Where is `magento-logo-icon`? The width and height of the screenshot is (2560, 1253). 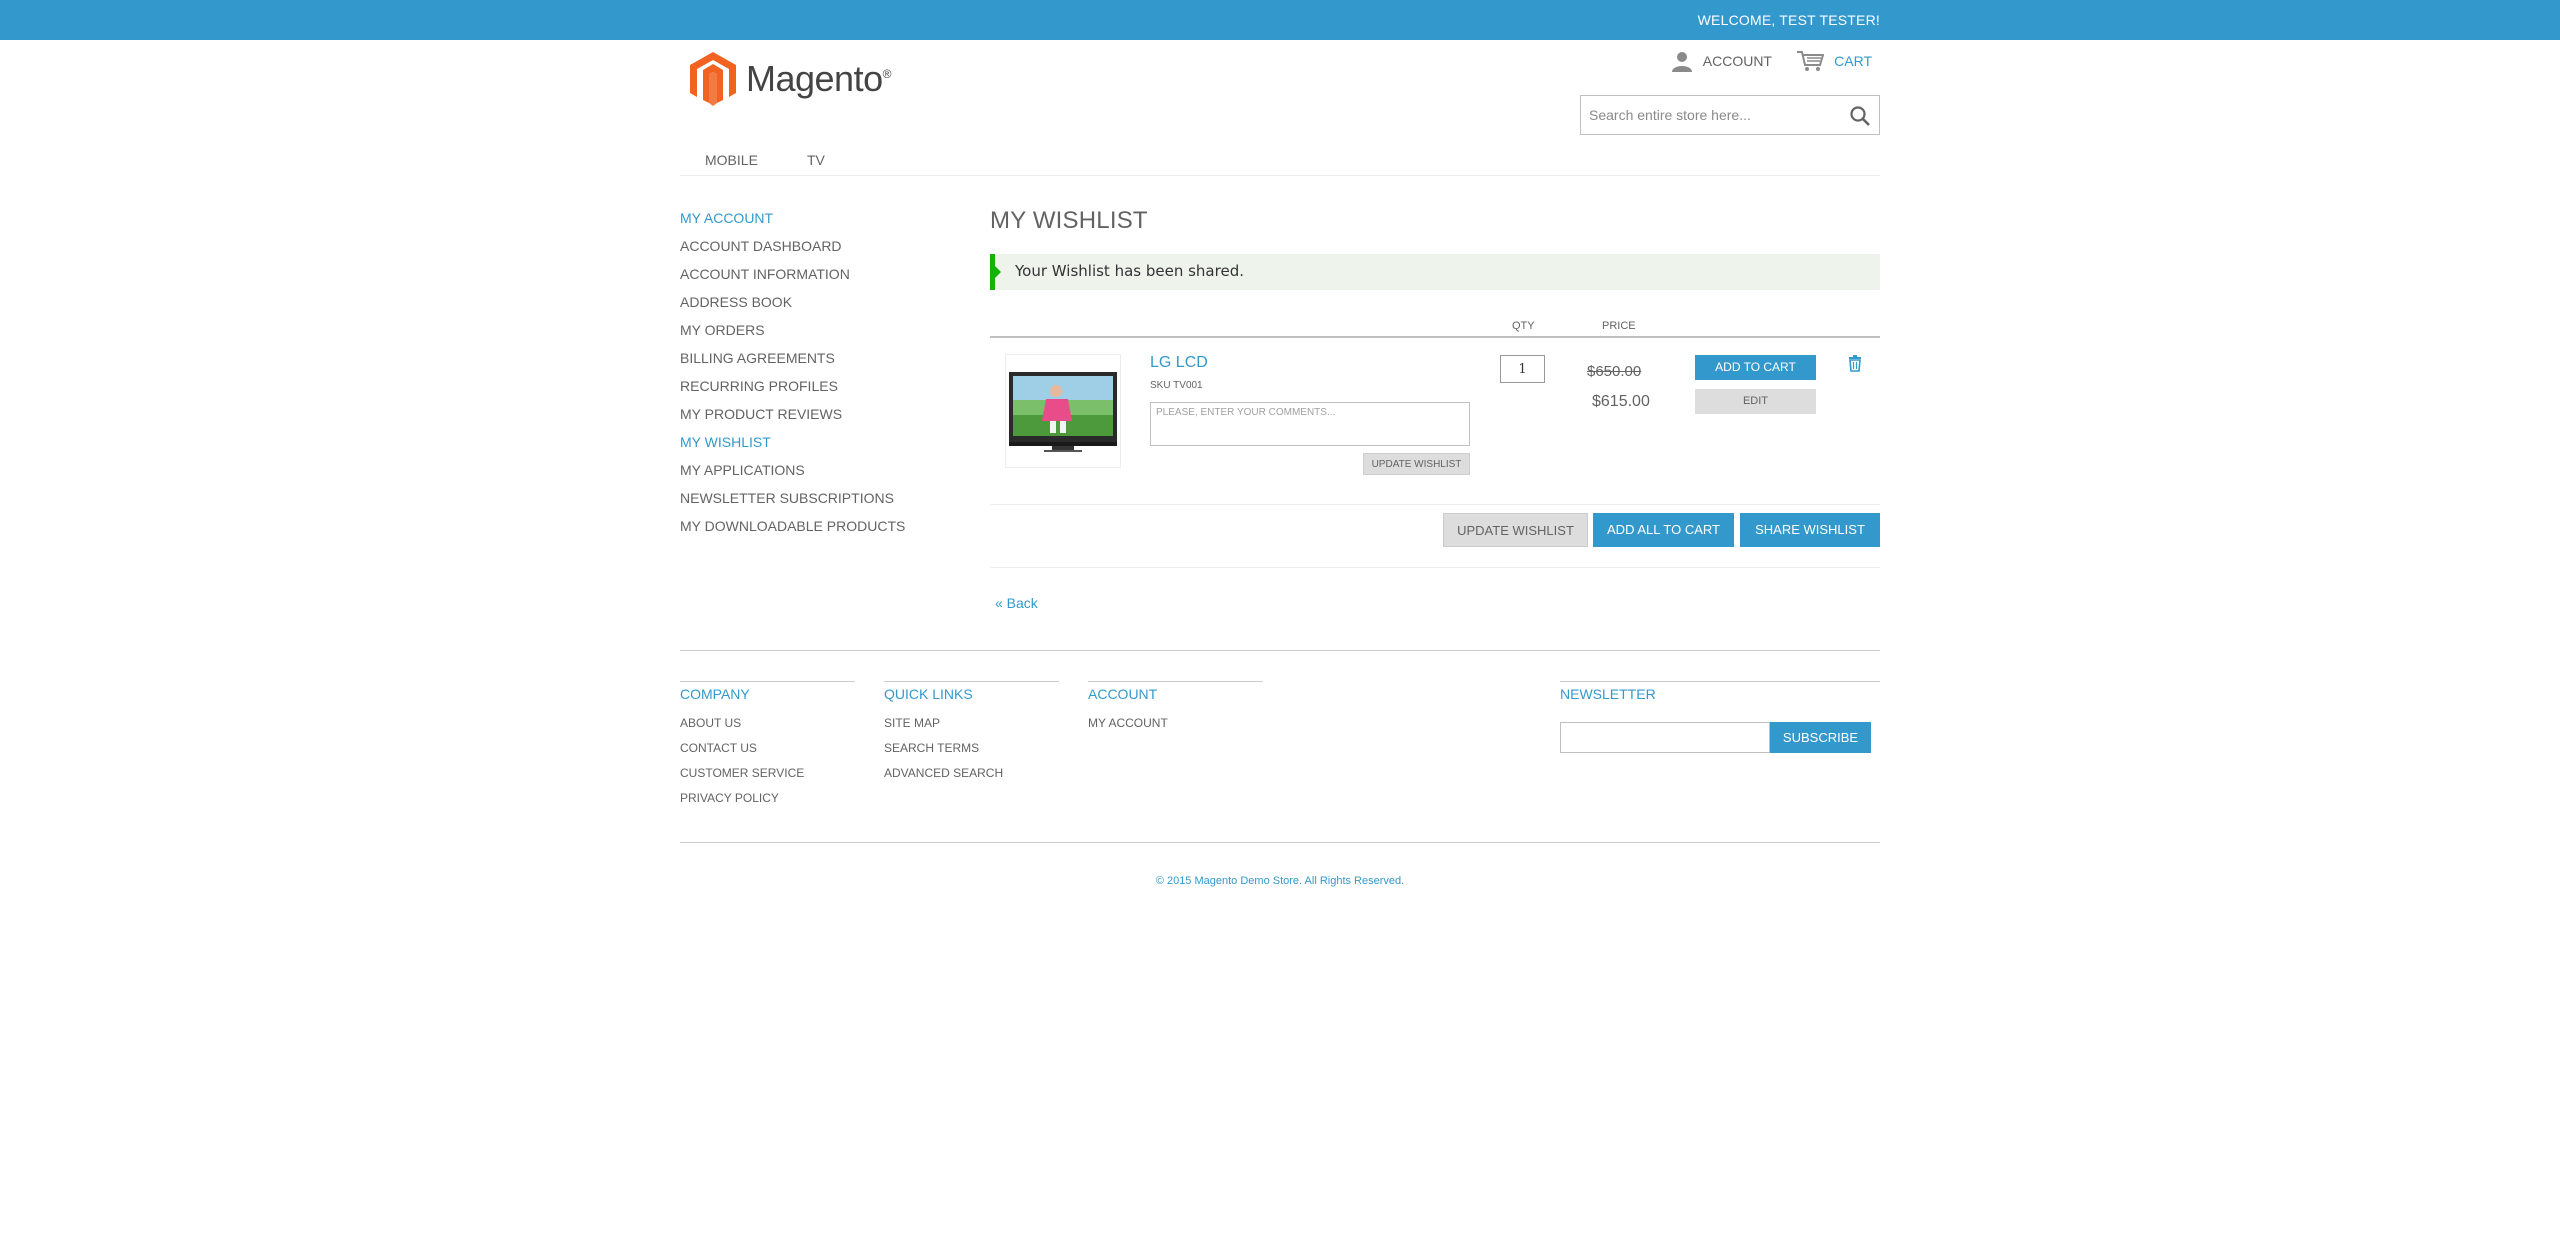 magento-logo-icon is located at coordinates (713, 79).